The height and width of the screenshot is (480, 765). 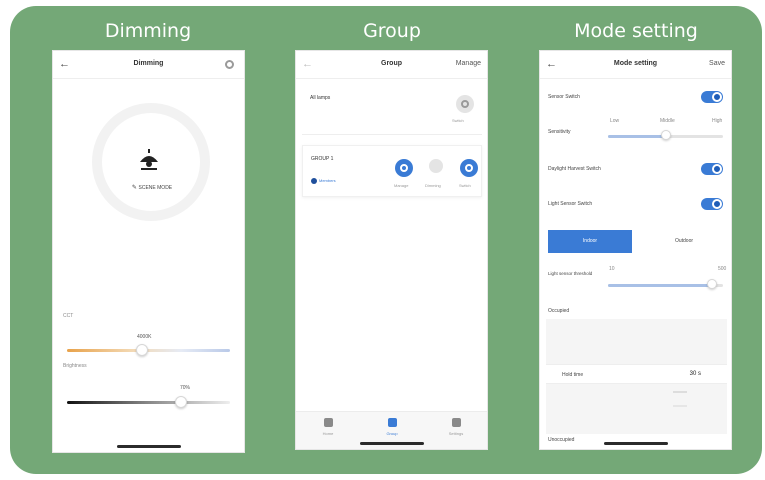 I want to click on sensitivity-slider-fill, so click(x=637, y=136).